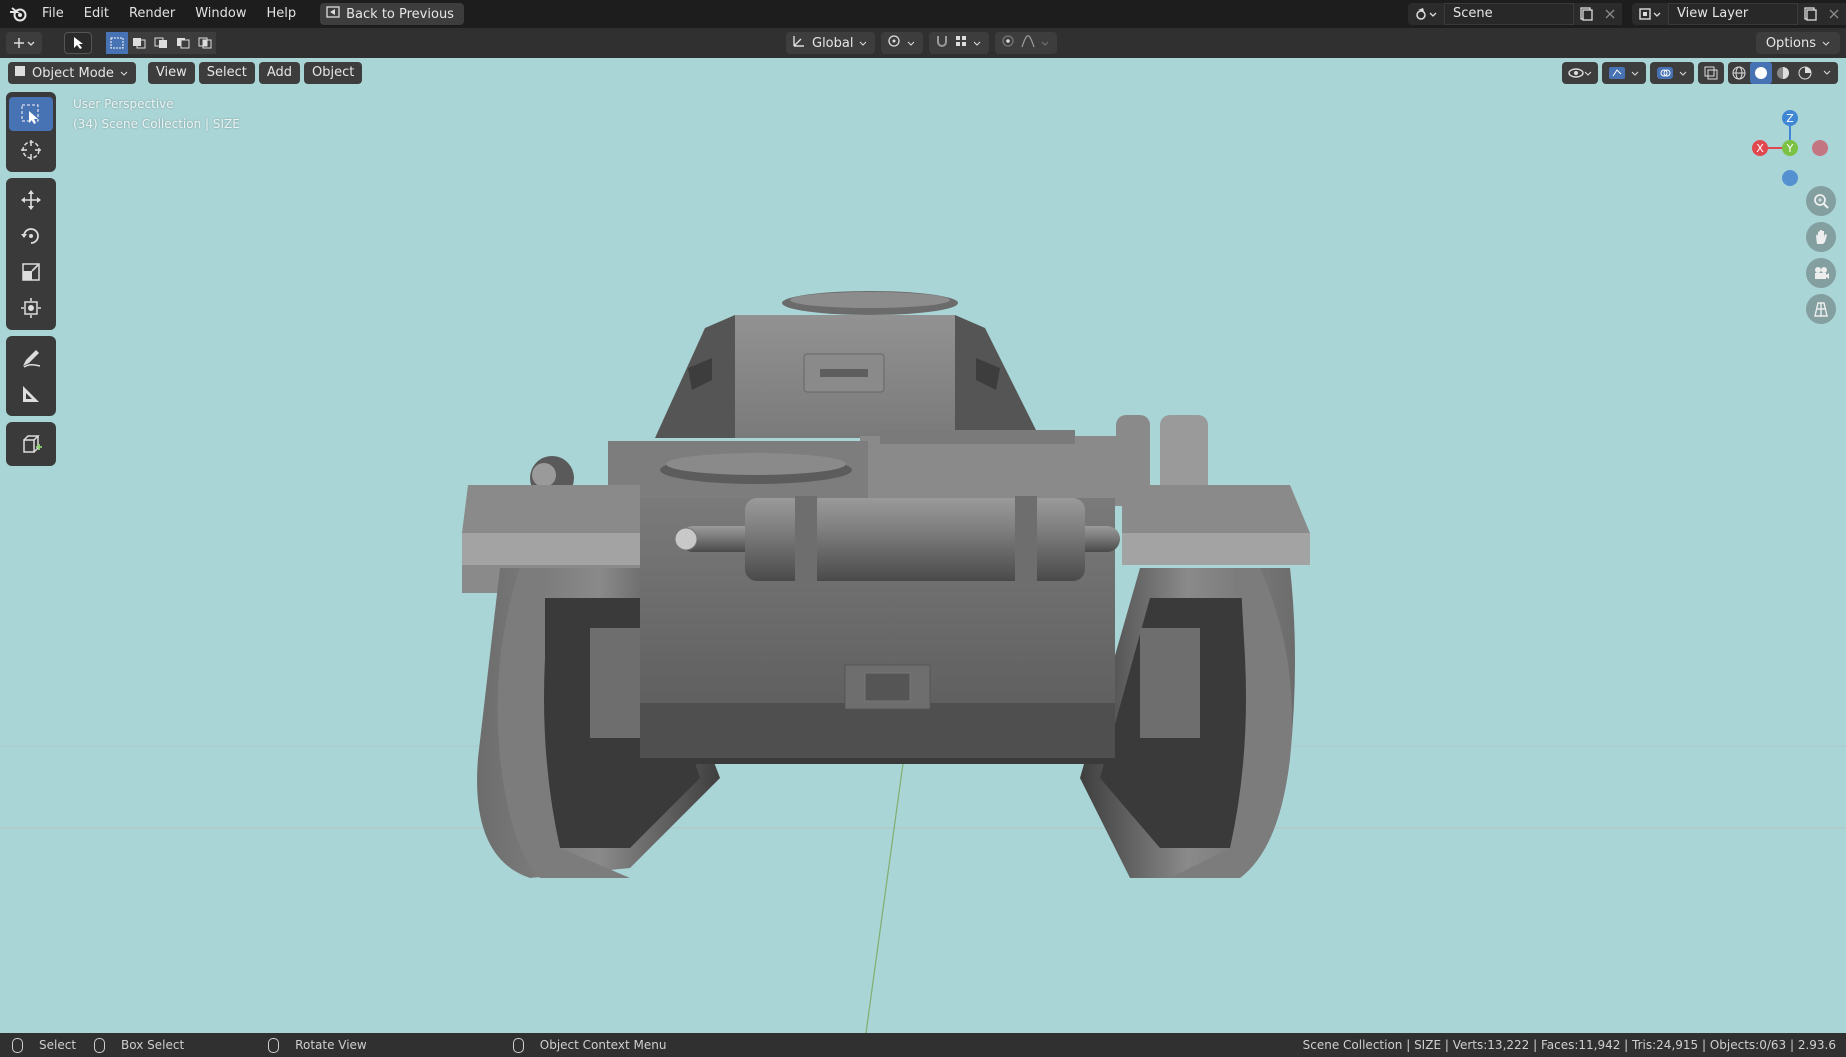 This screenshot has height=1057, width=1846. I want to click on mouse-right-icon, so click(518, 1045).